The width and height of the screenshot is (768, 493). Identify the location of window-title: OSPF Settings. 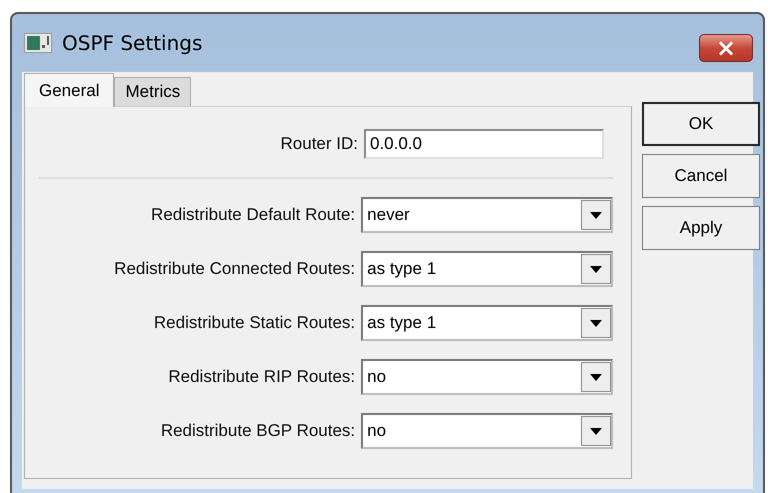
(132, 43).